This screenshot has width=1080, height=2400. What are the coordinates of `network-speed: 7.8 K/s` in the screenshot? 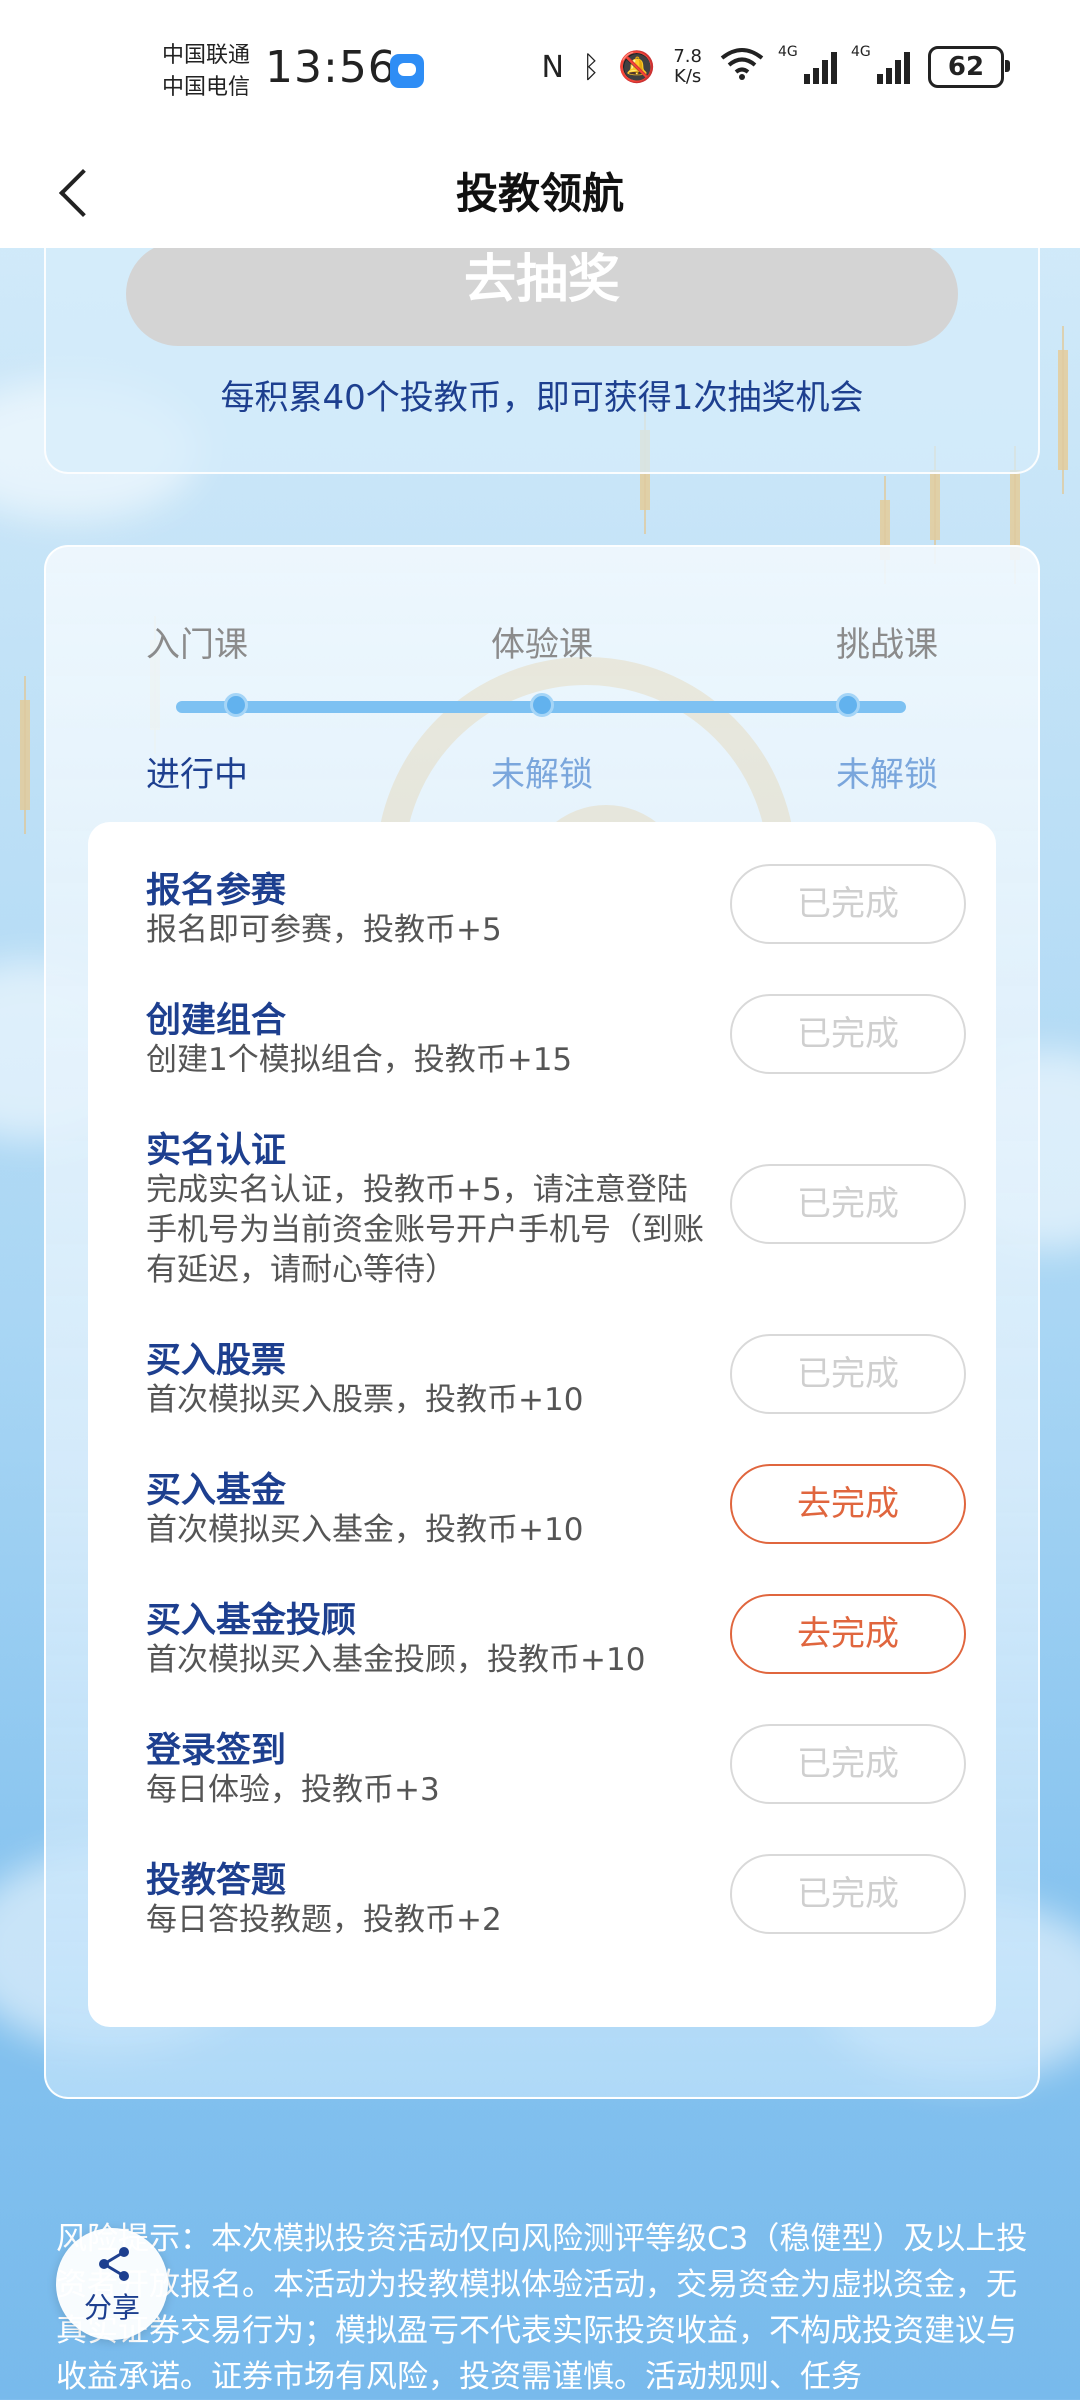 It's located at (687, 66).